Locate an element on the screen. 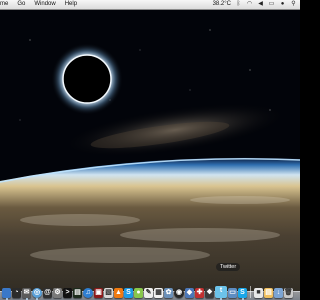 The image size is (320, 300). itunes-icon: ♫ is located at coordinates (88, 293).